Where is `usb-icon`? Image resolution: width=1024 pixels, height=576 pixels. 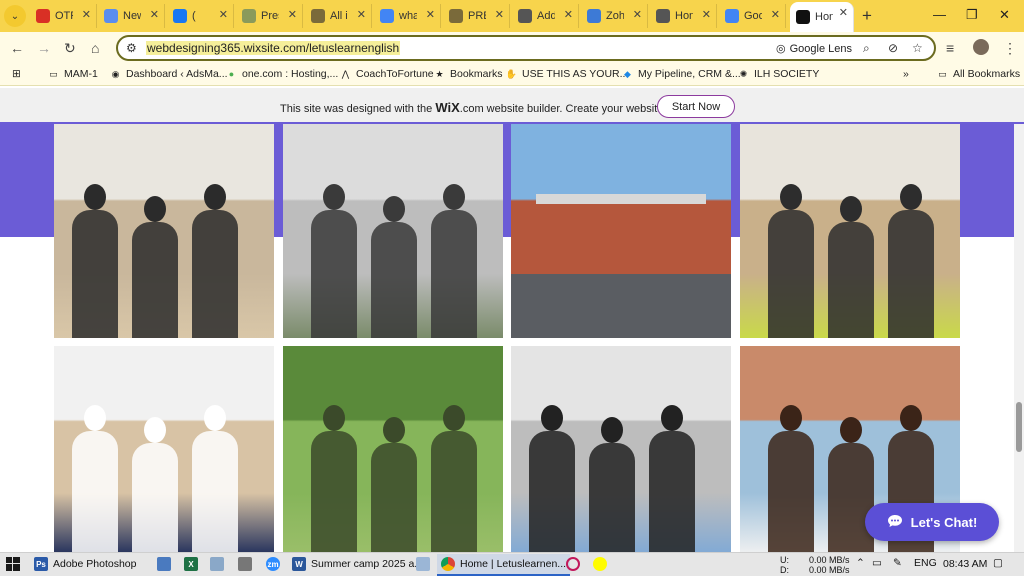
usb-icon is located at coordinates (245, 564).